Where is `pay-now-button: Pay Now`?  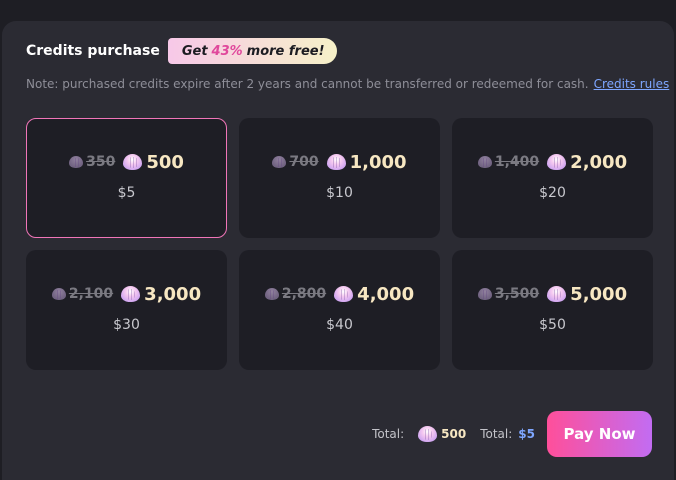
pay-now-button: Pay Now is located at coordinates (599, 434).